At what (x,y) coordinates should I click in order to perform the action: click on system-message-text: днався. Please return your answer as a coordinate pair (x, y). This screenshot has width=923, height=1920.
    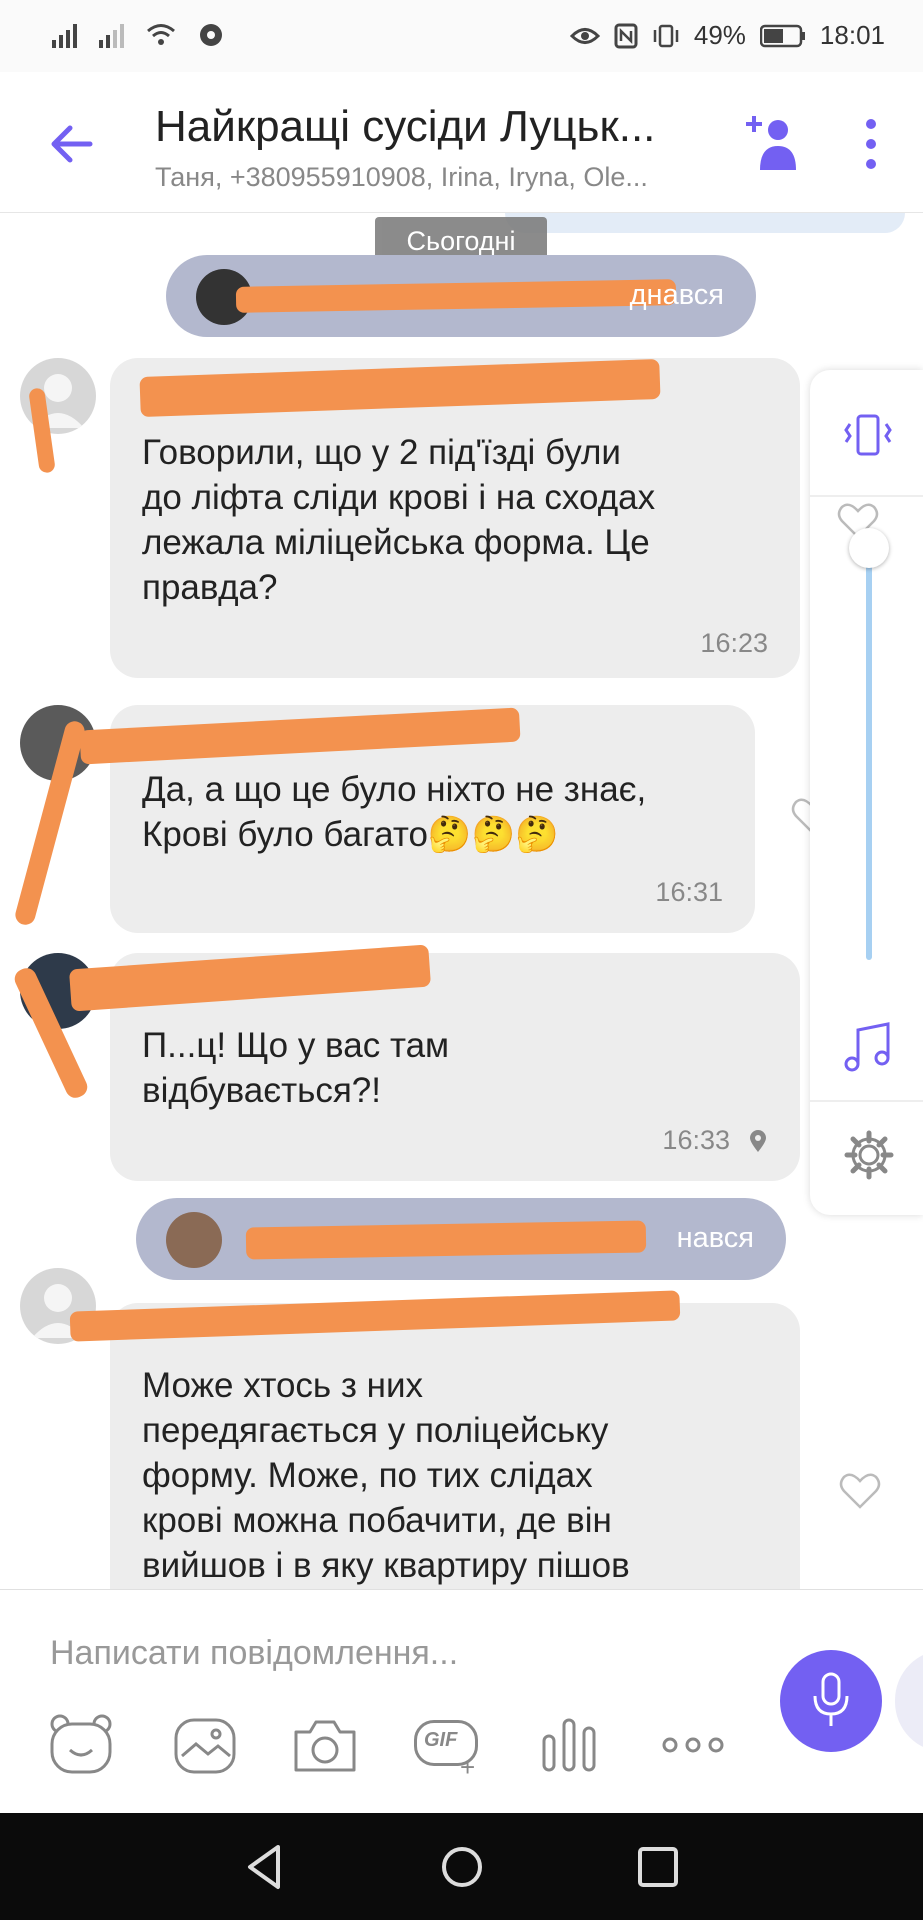
    Looking at the image, I should click on (676, 295).